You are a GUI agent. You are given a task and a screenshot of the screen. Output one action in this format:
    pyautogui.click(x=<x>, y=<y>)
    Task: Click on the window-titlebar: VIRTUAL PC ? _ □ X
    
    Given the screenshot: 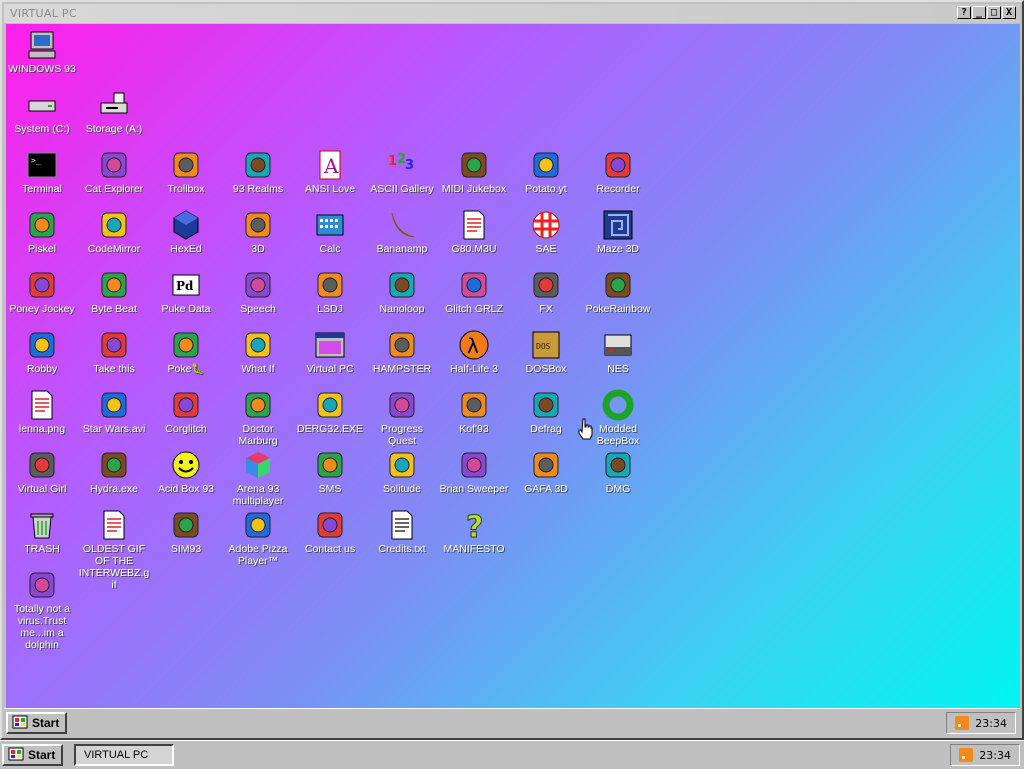 What is the action you would take?
    pyautogui.click(x=512, y=13)
    